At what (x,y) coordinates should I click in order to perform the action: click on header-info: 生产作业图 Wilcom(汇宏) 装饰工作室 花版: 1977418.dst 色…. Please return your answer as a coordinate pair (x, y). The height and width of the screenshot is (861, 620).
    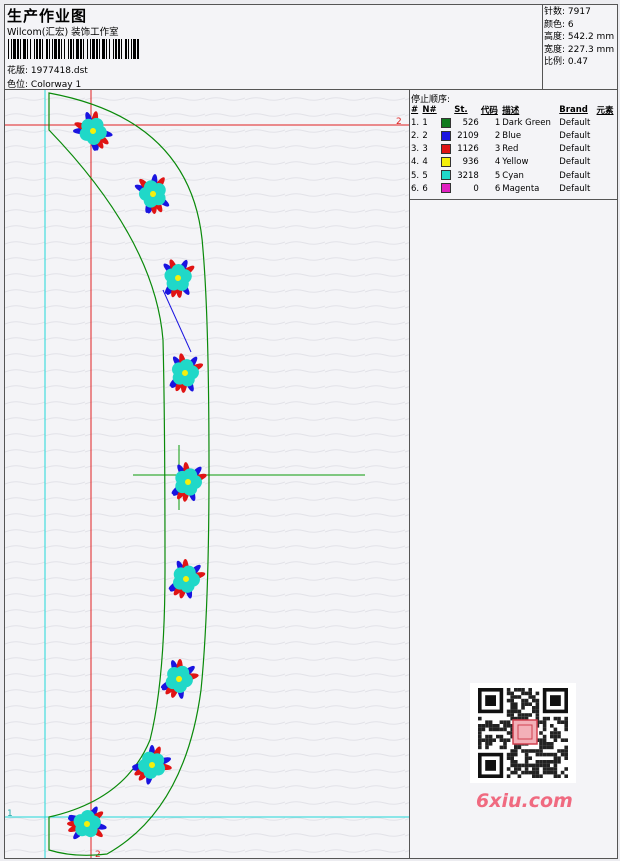
    Looking at the image, I should click on (274, 47).